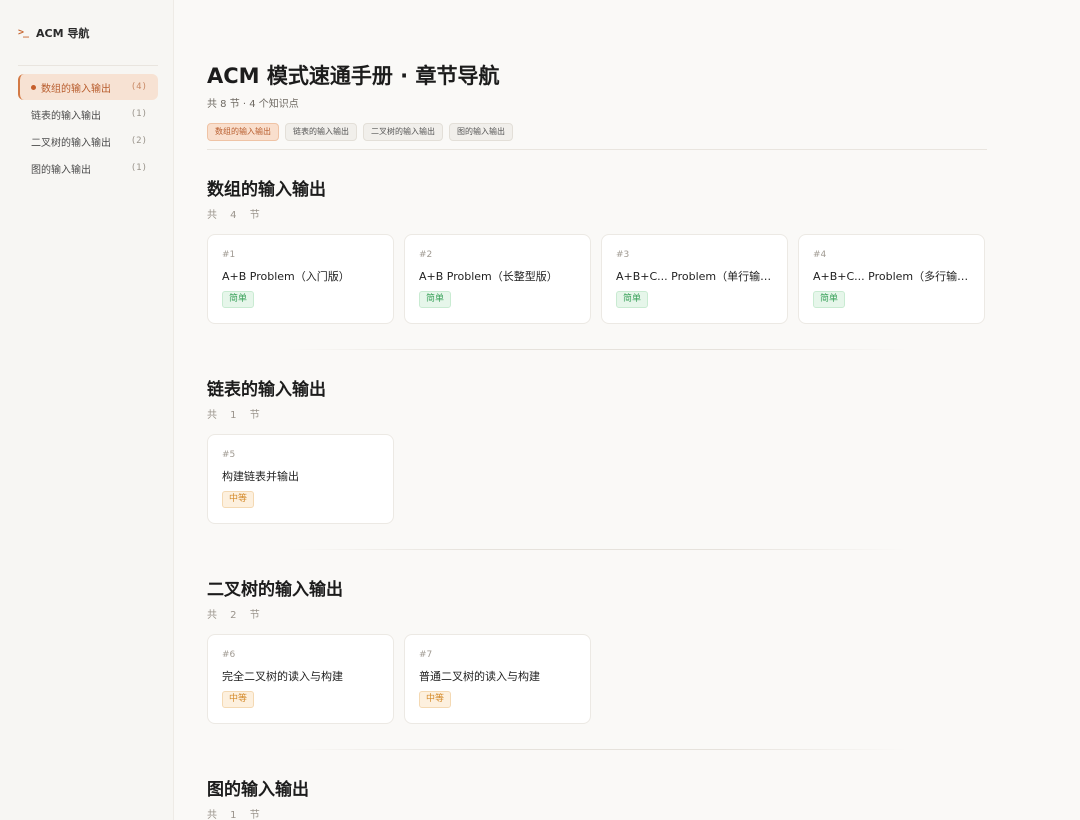 The width and height of the screenshot is (1080, 820). I want to click on chip-array: 数组的输入输出, so click(243, 132).